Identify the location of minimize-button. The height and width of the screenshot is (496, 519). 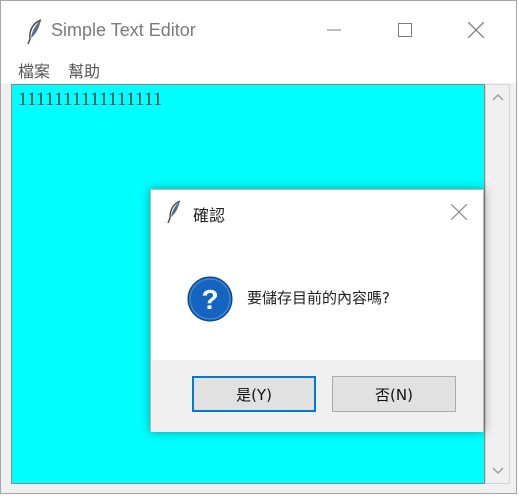
(334, 30).